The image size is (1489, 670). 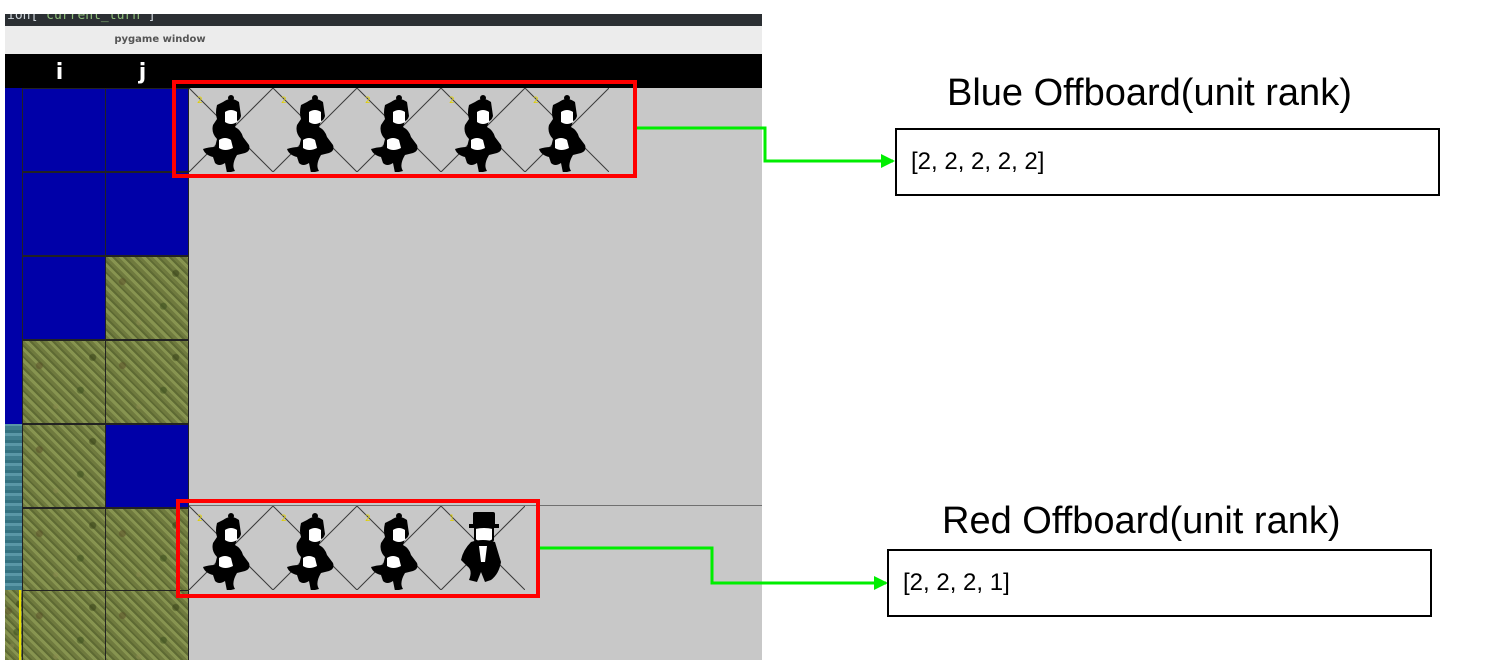 What do you see at coordinates (20, 625) in the screenshot?
I see `selection-marker` at bounding box center [20, 625].